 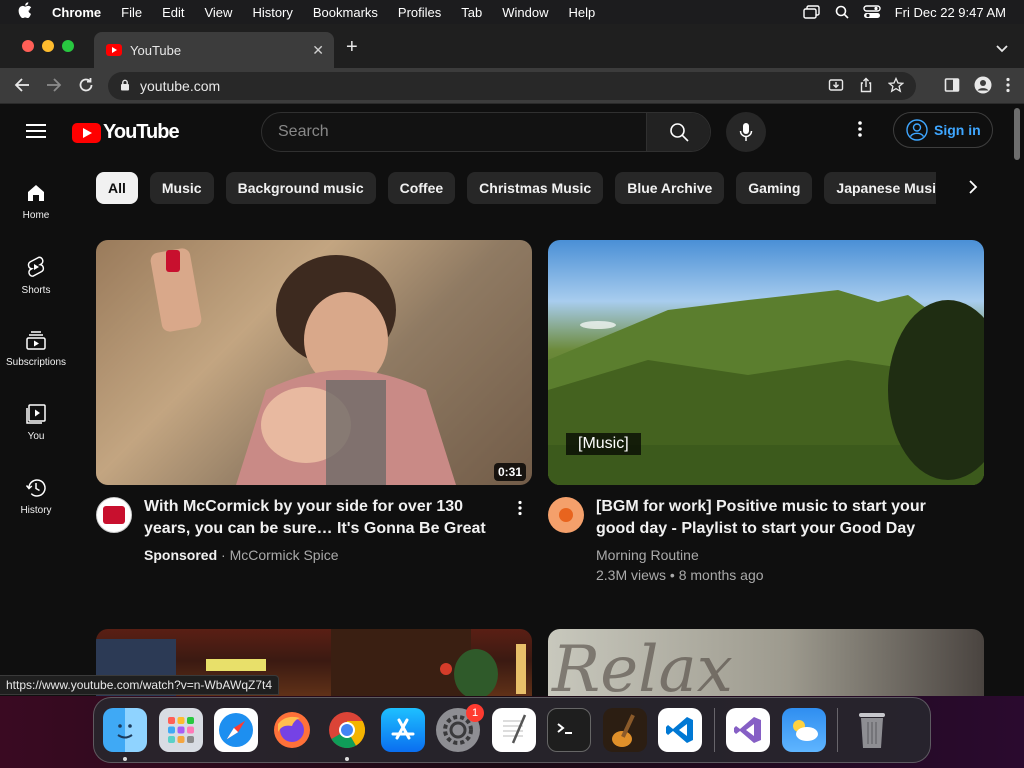 I want to click on profile-avatar-icon, so click(x=983, y=87).